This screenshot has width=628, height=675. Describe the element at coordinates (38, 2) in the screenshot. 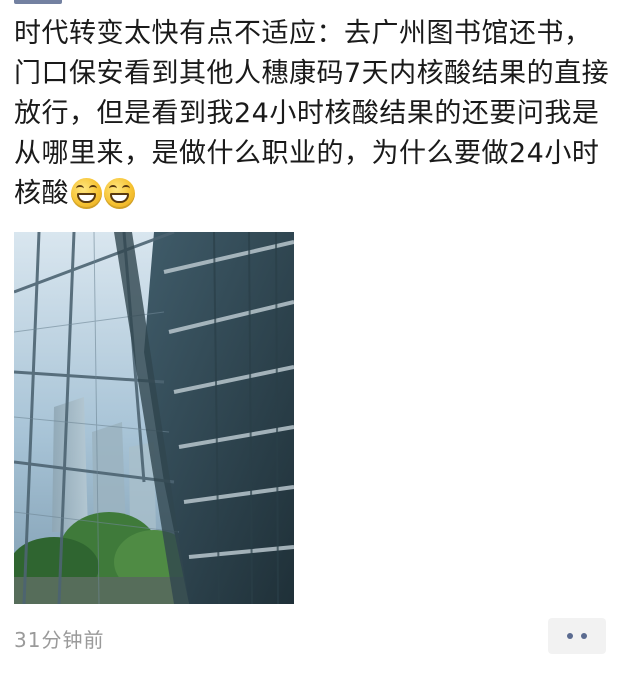

I see `author-name-fragment` at that location.